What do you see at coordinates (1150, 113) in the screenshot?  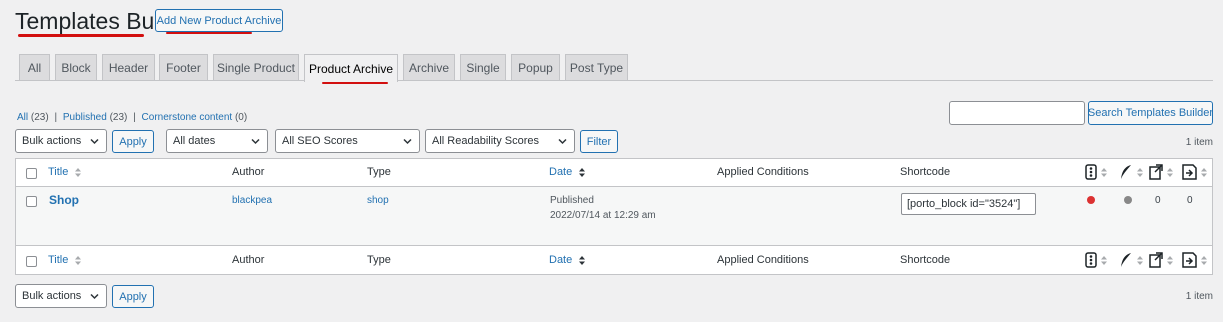 I see `search-button: Search Templates Builder` at bounding box center [1150, 113].